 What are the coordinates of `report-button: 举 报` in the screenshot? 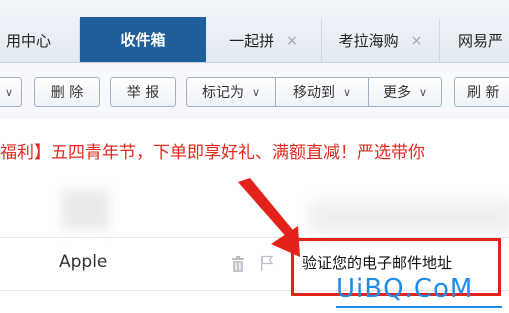 It's located at (143, 92).